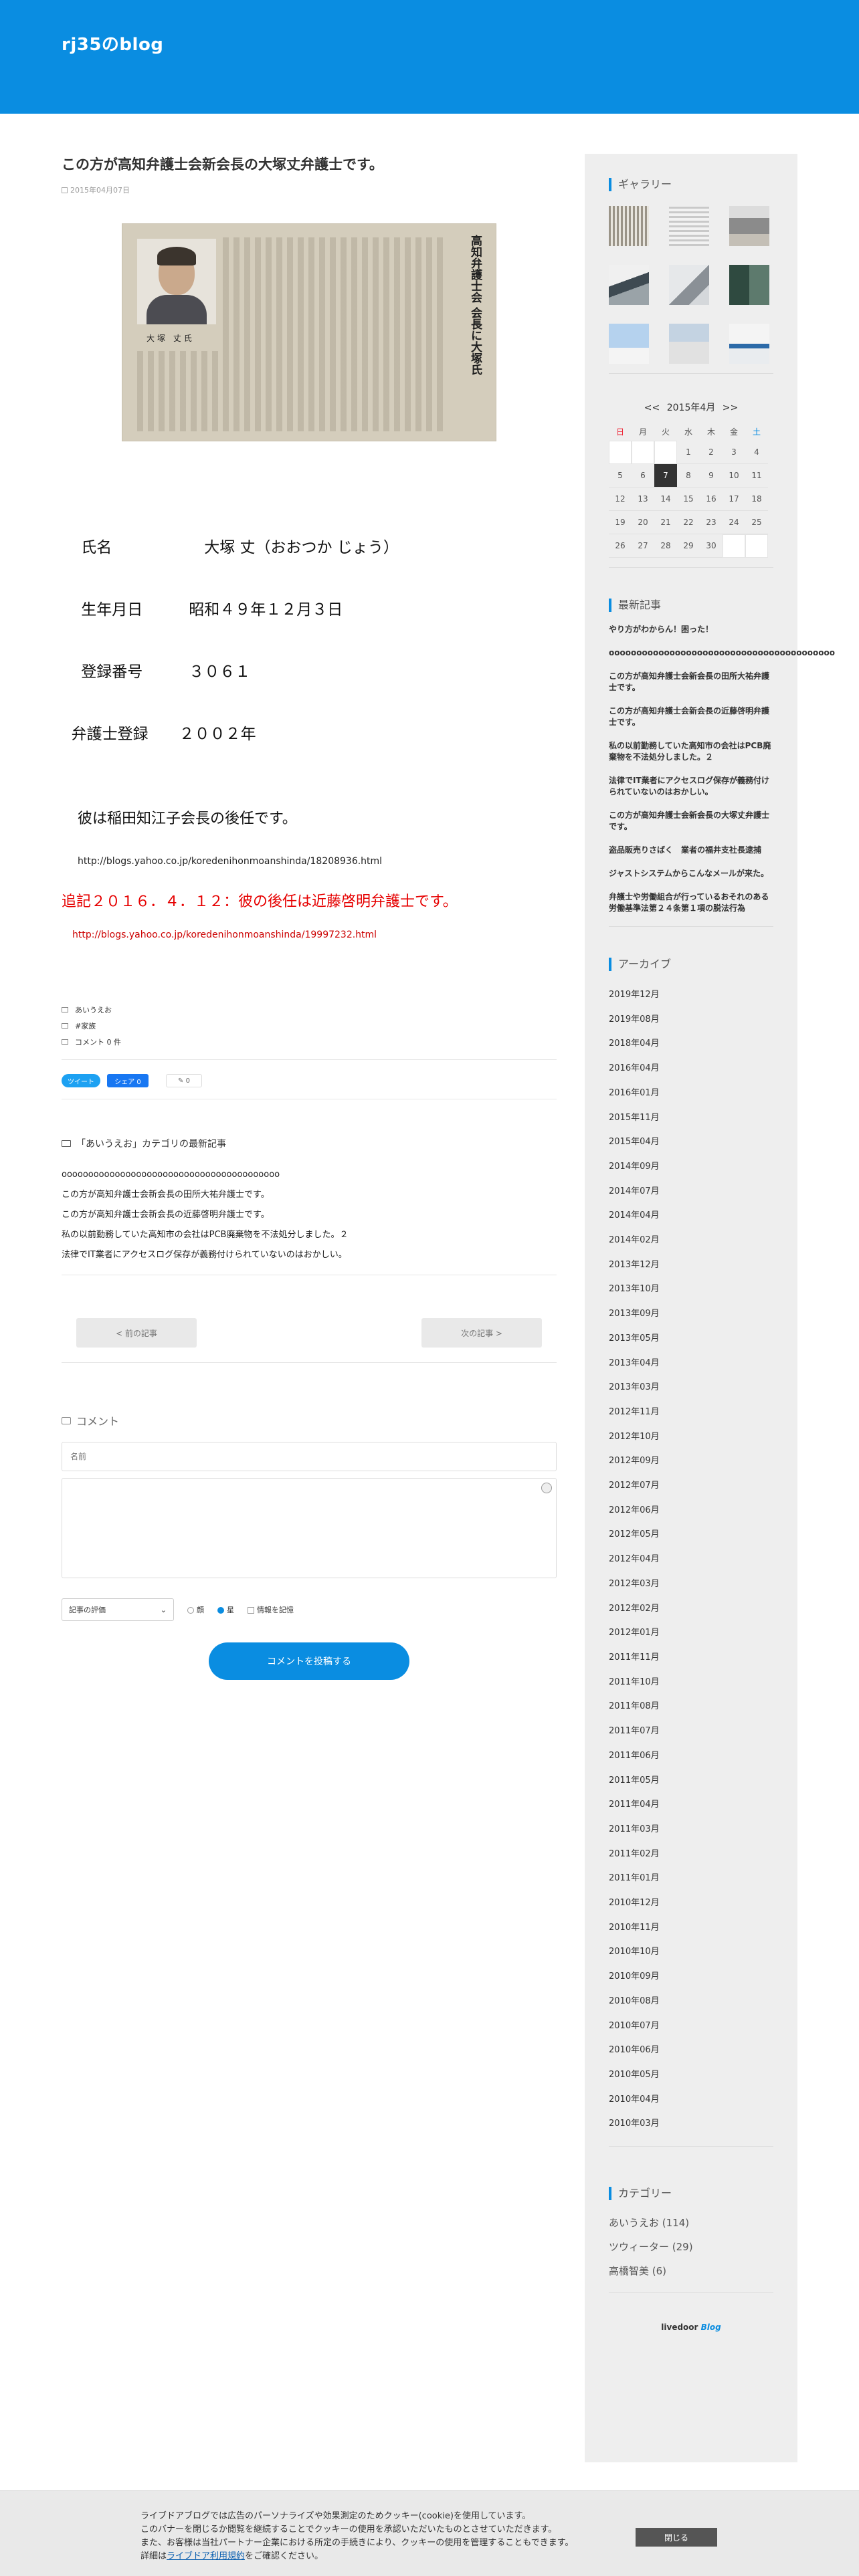 This screenshot has height=2576, width=859. Describe the element at coordinates (310, 1195) in the screenshot. I see `latest-item: この方が高知弁護士会新会長の田所大祐弁護士です。` at that location.